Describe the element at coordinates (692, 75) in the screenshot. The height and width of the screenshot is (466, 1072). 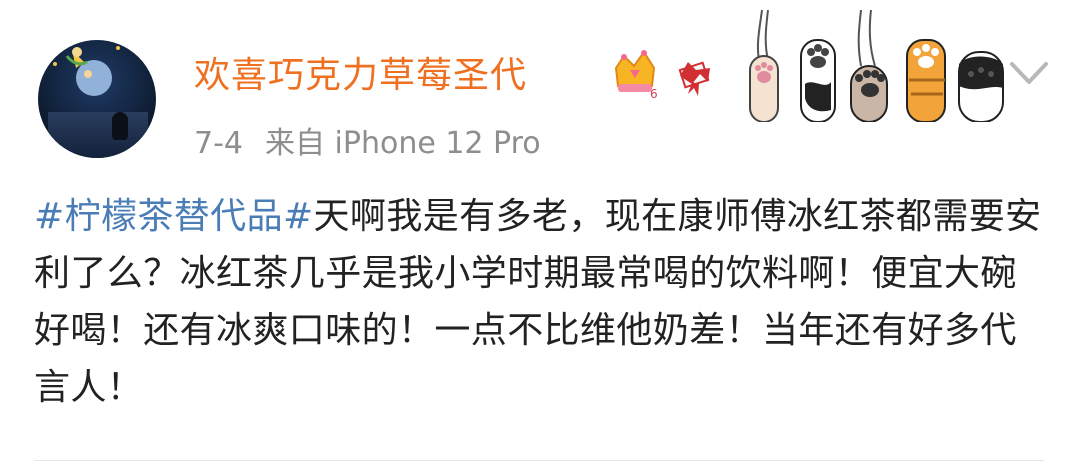
I see `ribbon-envelope-icon` at that location.